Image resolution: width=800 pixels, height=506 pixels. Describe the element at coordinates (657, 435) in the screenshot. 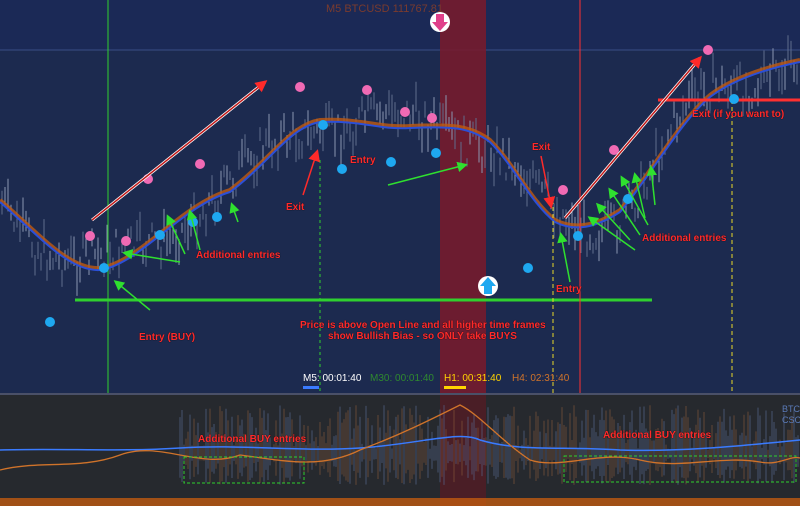

I see `label-additional-buy-entries-2: Additional BUY entries` at that location.